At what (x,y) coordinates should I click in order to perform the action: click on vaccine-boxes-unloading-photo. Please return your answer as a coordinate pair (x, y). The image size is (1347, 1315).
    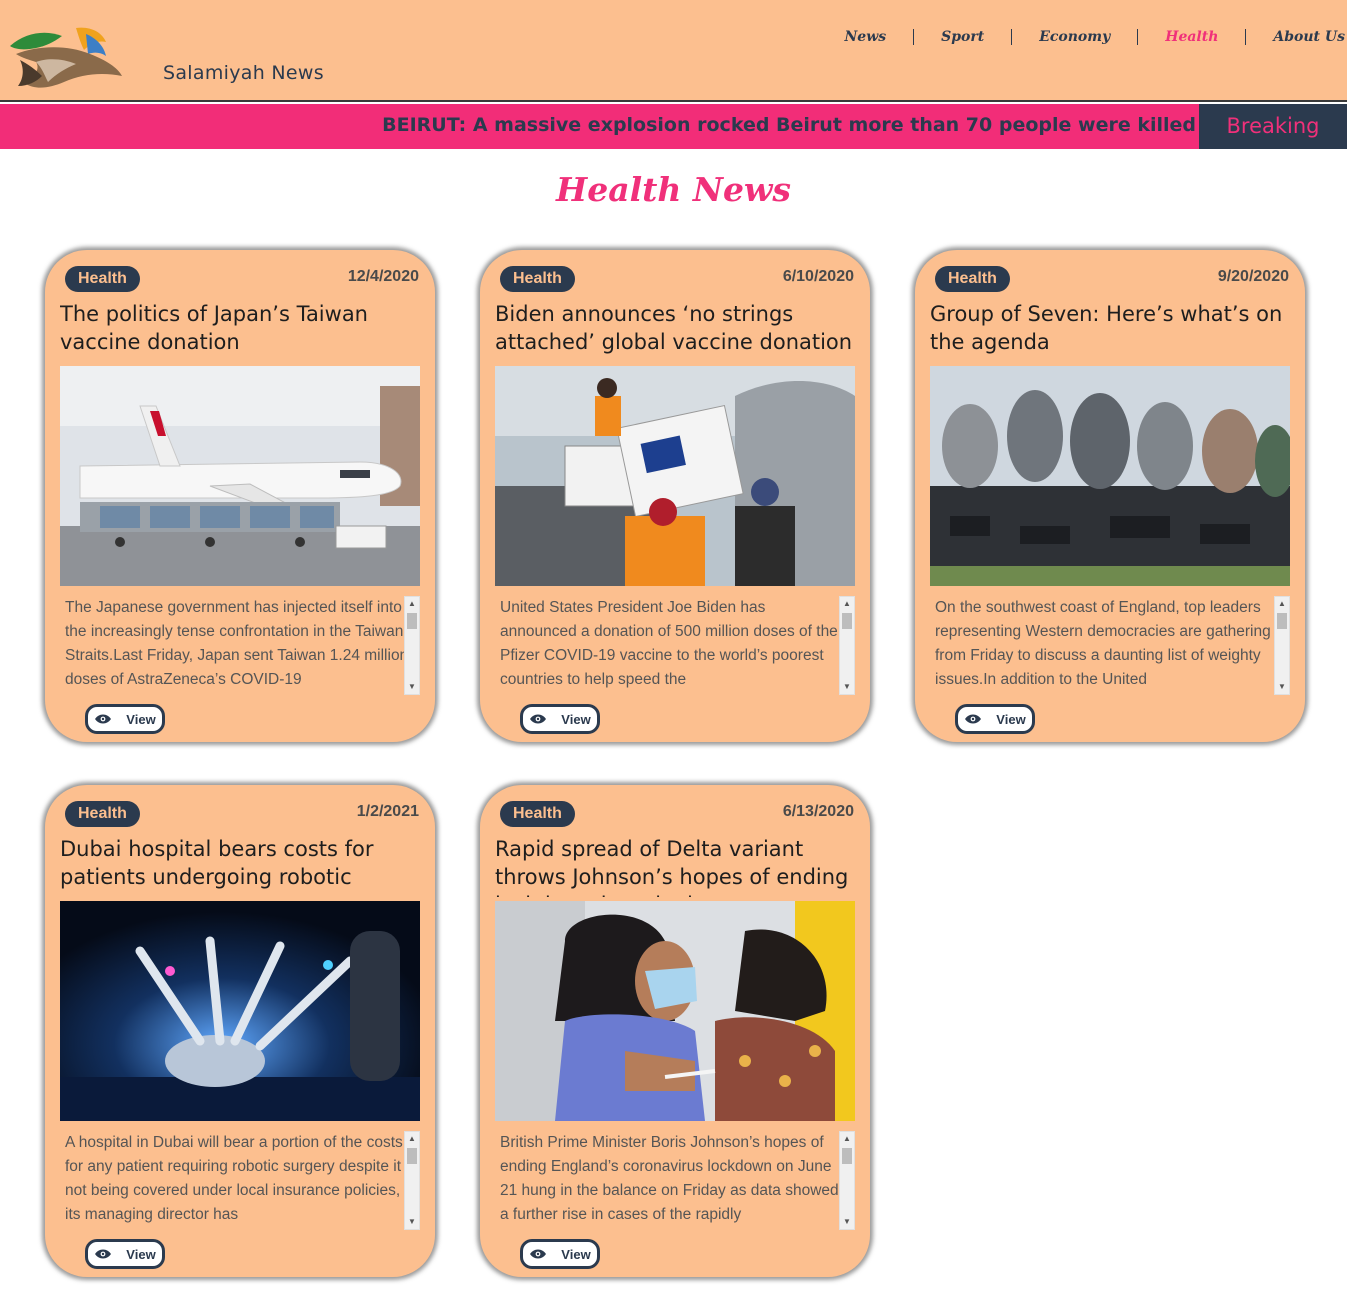
    Looking at the image, I should click on (675, 476).